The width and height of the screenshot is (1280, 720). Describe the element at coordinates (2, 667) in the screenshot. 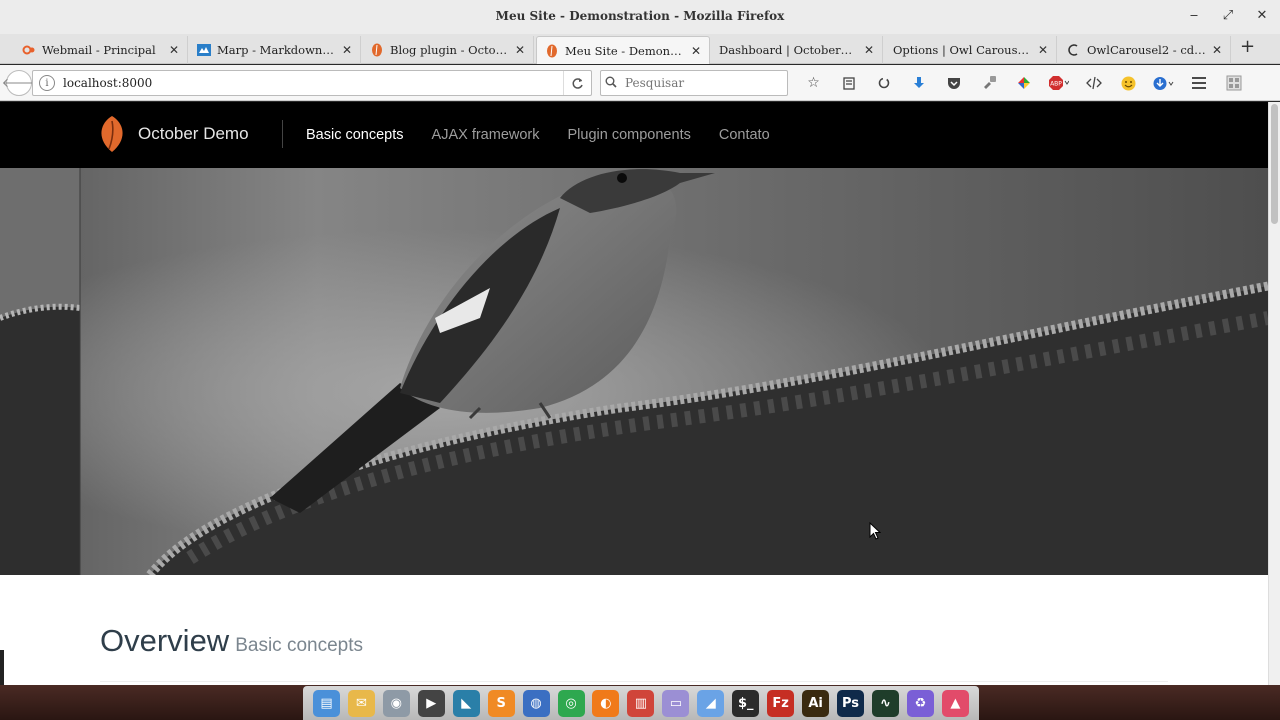

I see `desktop-edge` at that location.